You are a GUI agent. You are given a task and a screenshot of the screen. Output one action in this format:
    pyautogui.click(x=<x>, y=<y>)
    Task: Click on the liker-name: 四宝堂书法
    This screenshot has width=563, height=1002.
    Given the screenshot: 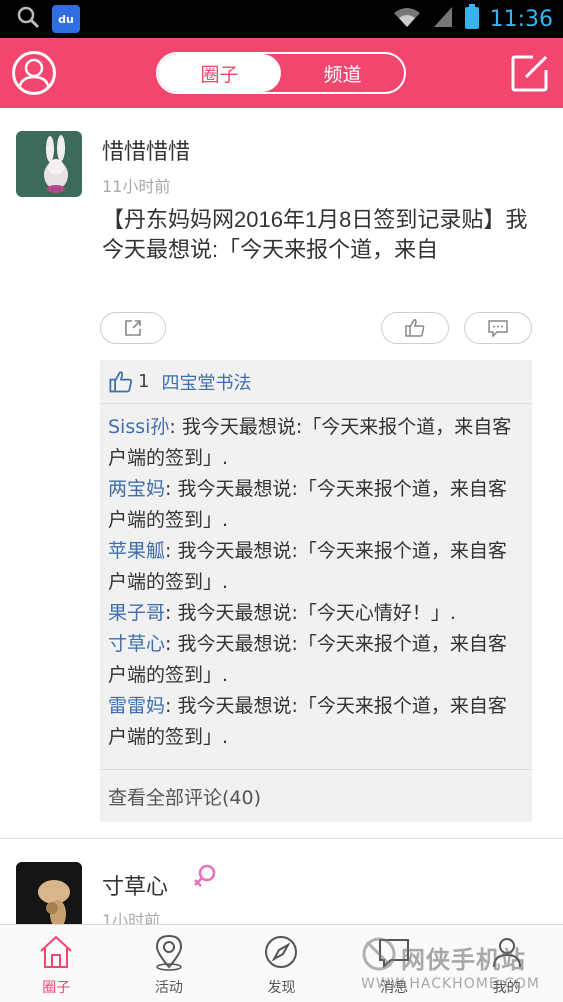 What is the action you would take?
    pyautogui.click(x=206, y=382)
    